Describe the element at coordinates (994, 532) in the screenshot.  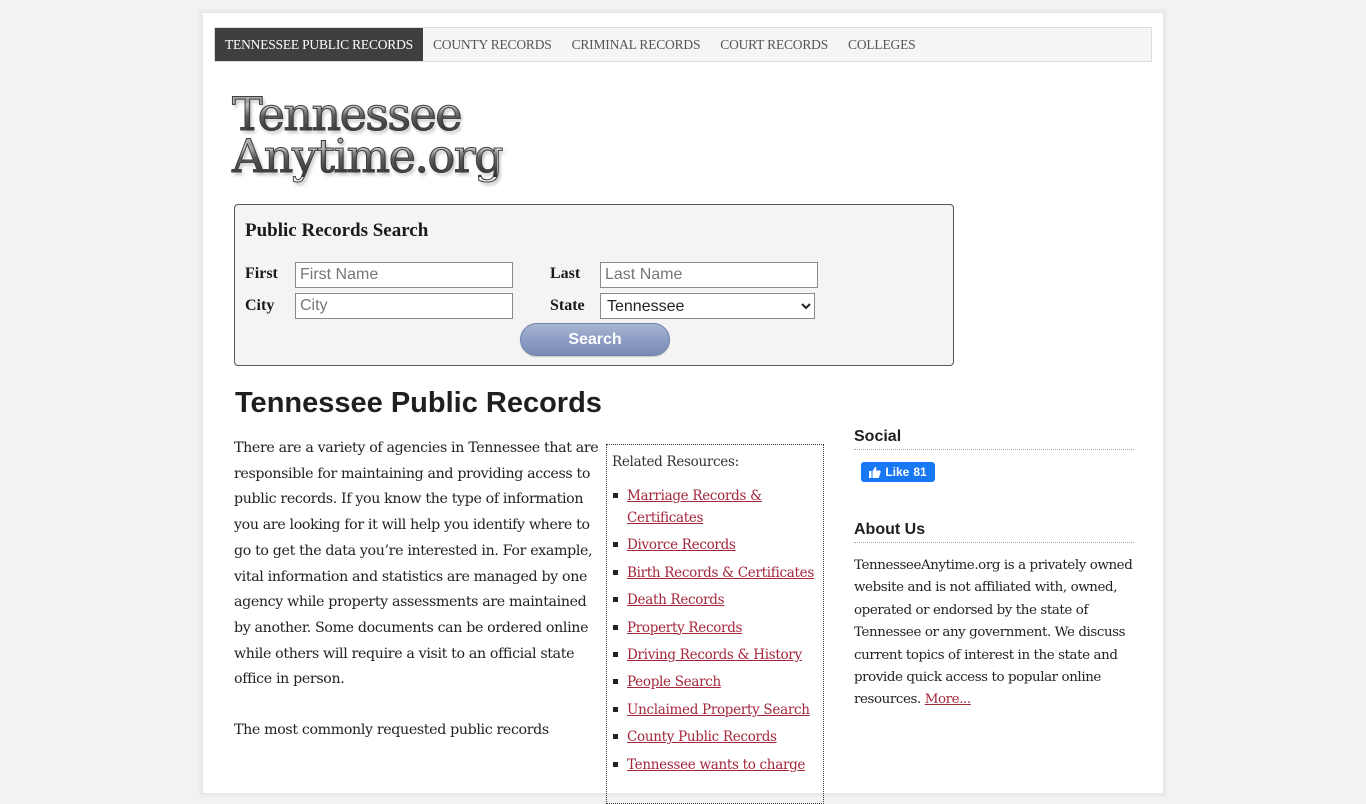
I see `about-us-heading: About Us` at that location.